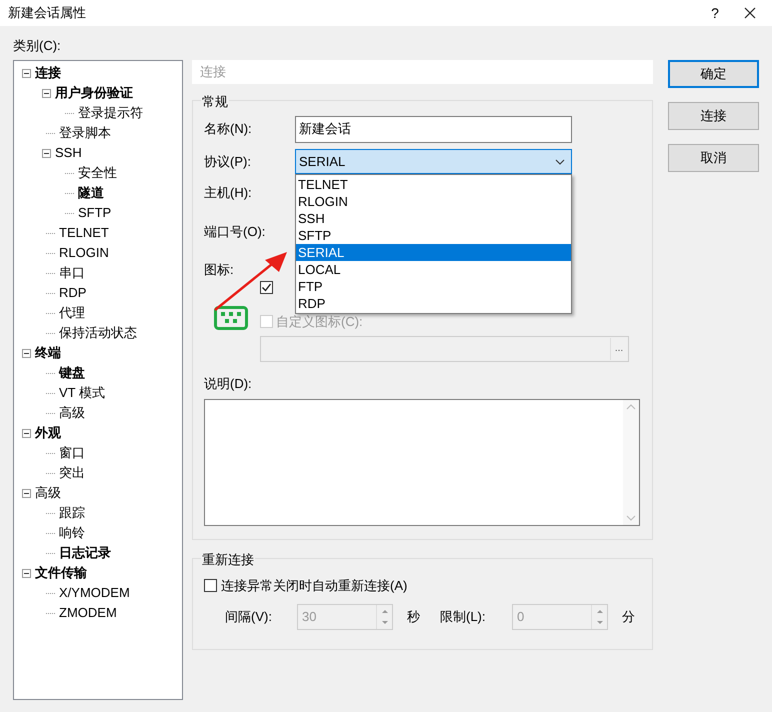 The width and height of the screenshot is (772, 712). I want to click on tree-item: 日志记录, so click(85, 553).